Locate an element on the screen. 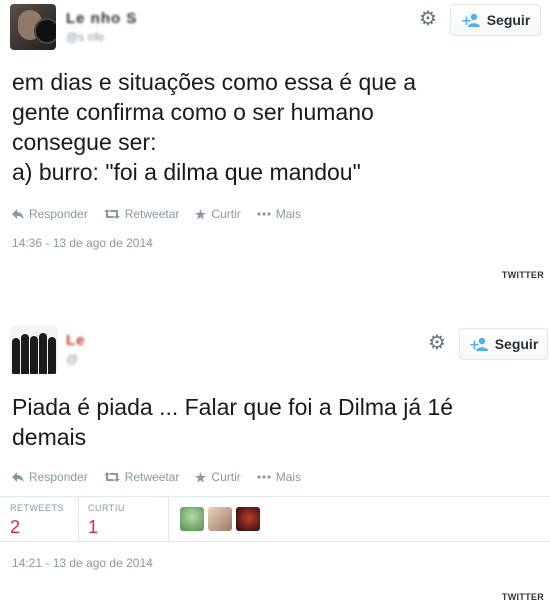 Image resolution: width=550 pixels, height=605 pixels. user-handle: @s nfe is located at coordinates (85, 37).